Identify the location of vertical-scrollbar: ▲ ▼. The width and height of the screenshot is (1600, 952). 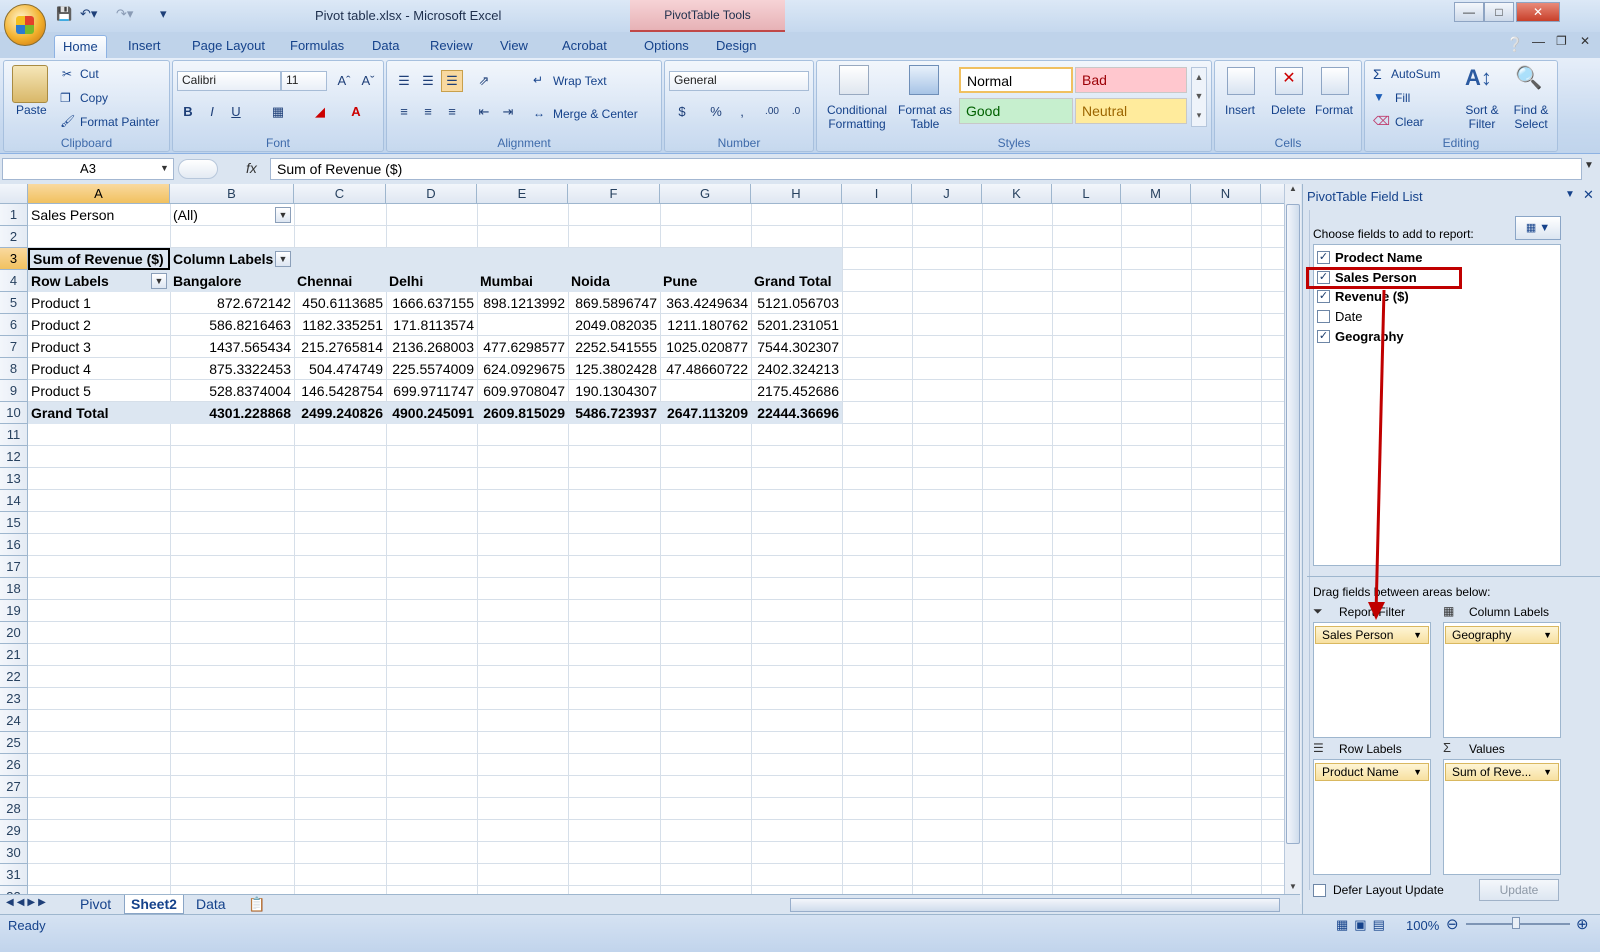
(1292, 544).